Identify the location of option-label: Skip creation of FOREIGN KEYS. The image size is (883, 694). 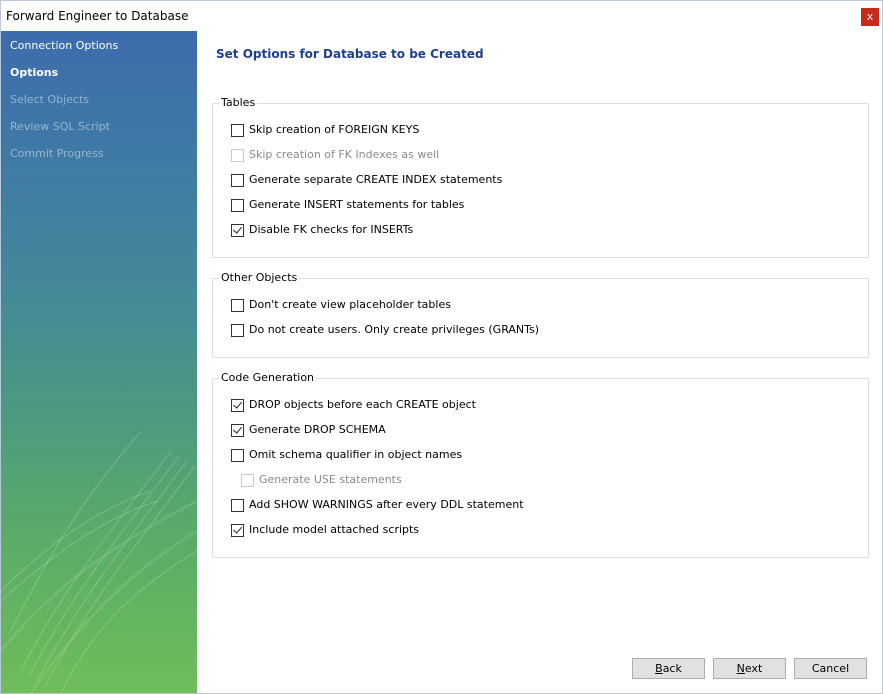
(334, 129).